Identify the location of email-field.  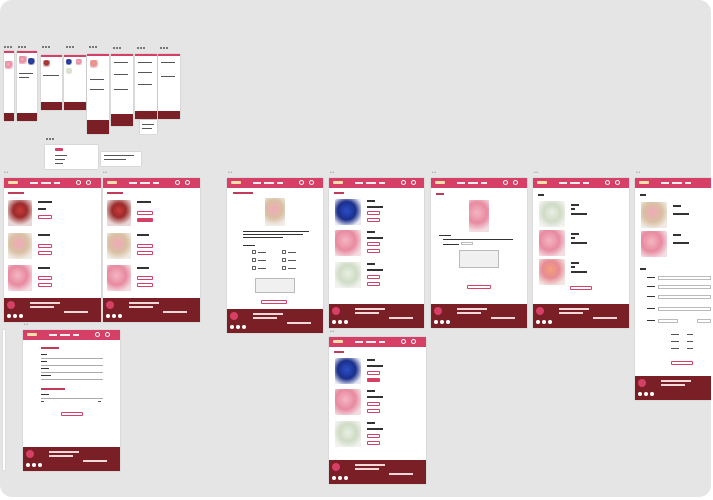
(684, 287).